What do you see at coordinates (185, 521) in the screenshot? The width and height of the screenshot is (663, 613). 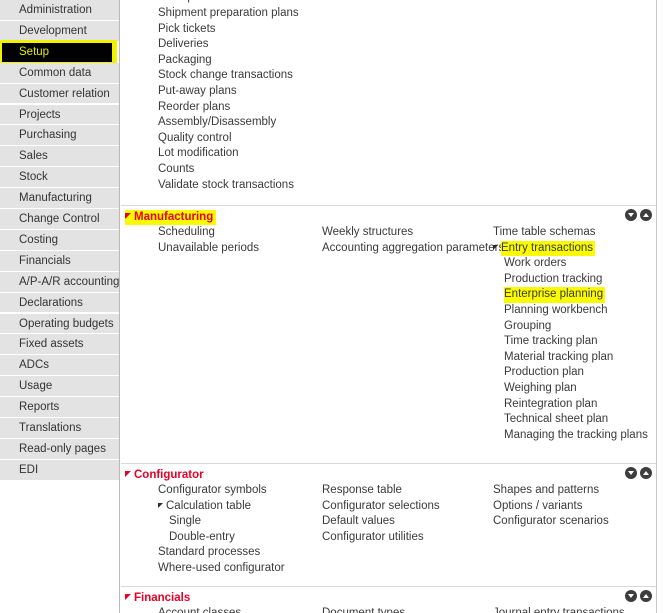 I see `menu-item-label: Single` at bounding box center [185, 521].